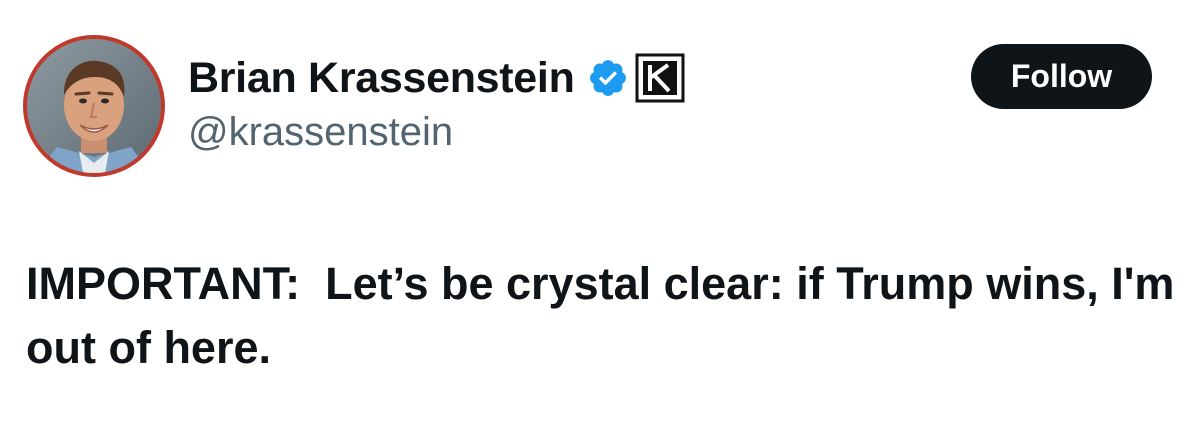  Describe the element at coordinates (1061, 76) in the screenshot. I see `follow-button: Follow` at that location.